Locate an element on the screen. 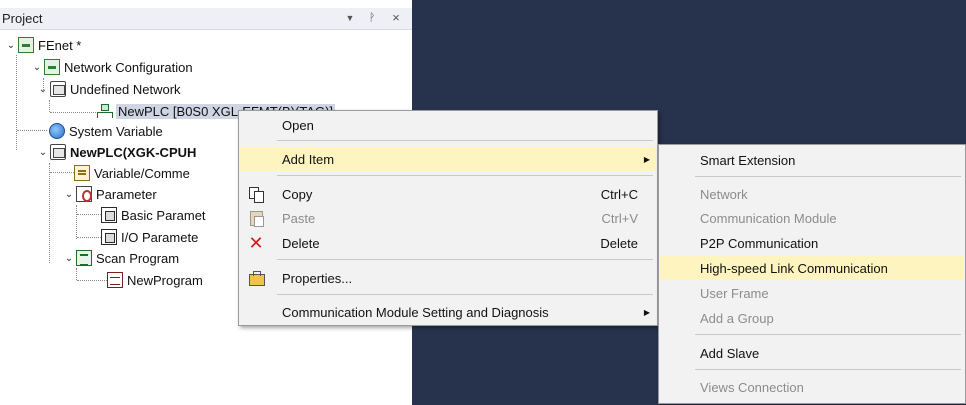  tree-item-label: Scan Program is located at coordinates (138, 258).